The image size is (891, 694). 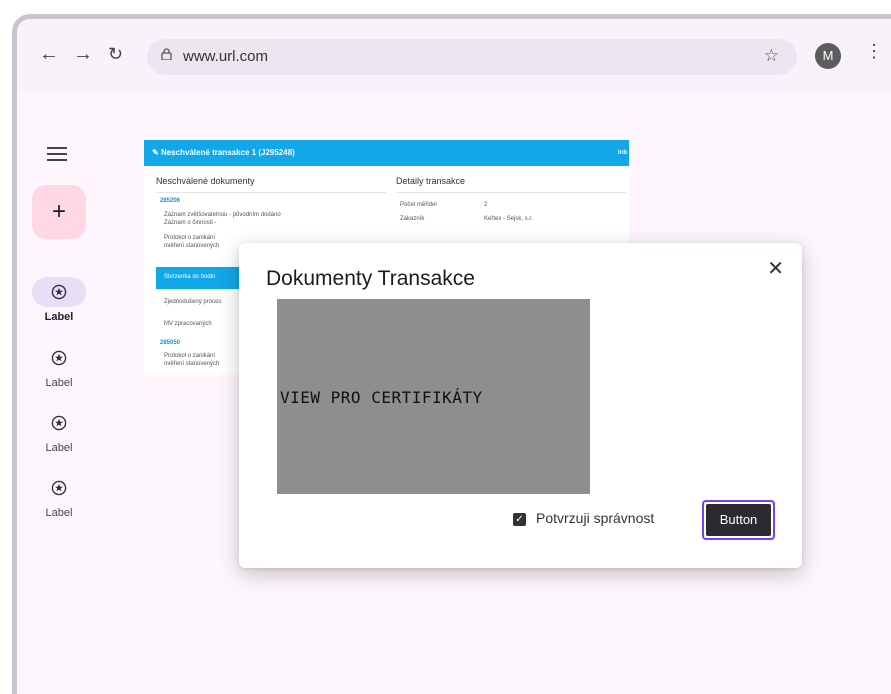 What do you see at coordinates (57, 156) in the screenshot?
I see `hamburger-menu-icon` at bounding box center [57, 156].